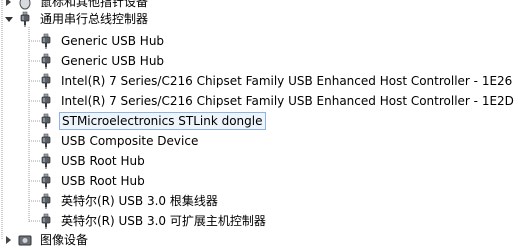  I want to click on tree-item-usb-category: 通用串行总线控制器, so click(77, 19).